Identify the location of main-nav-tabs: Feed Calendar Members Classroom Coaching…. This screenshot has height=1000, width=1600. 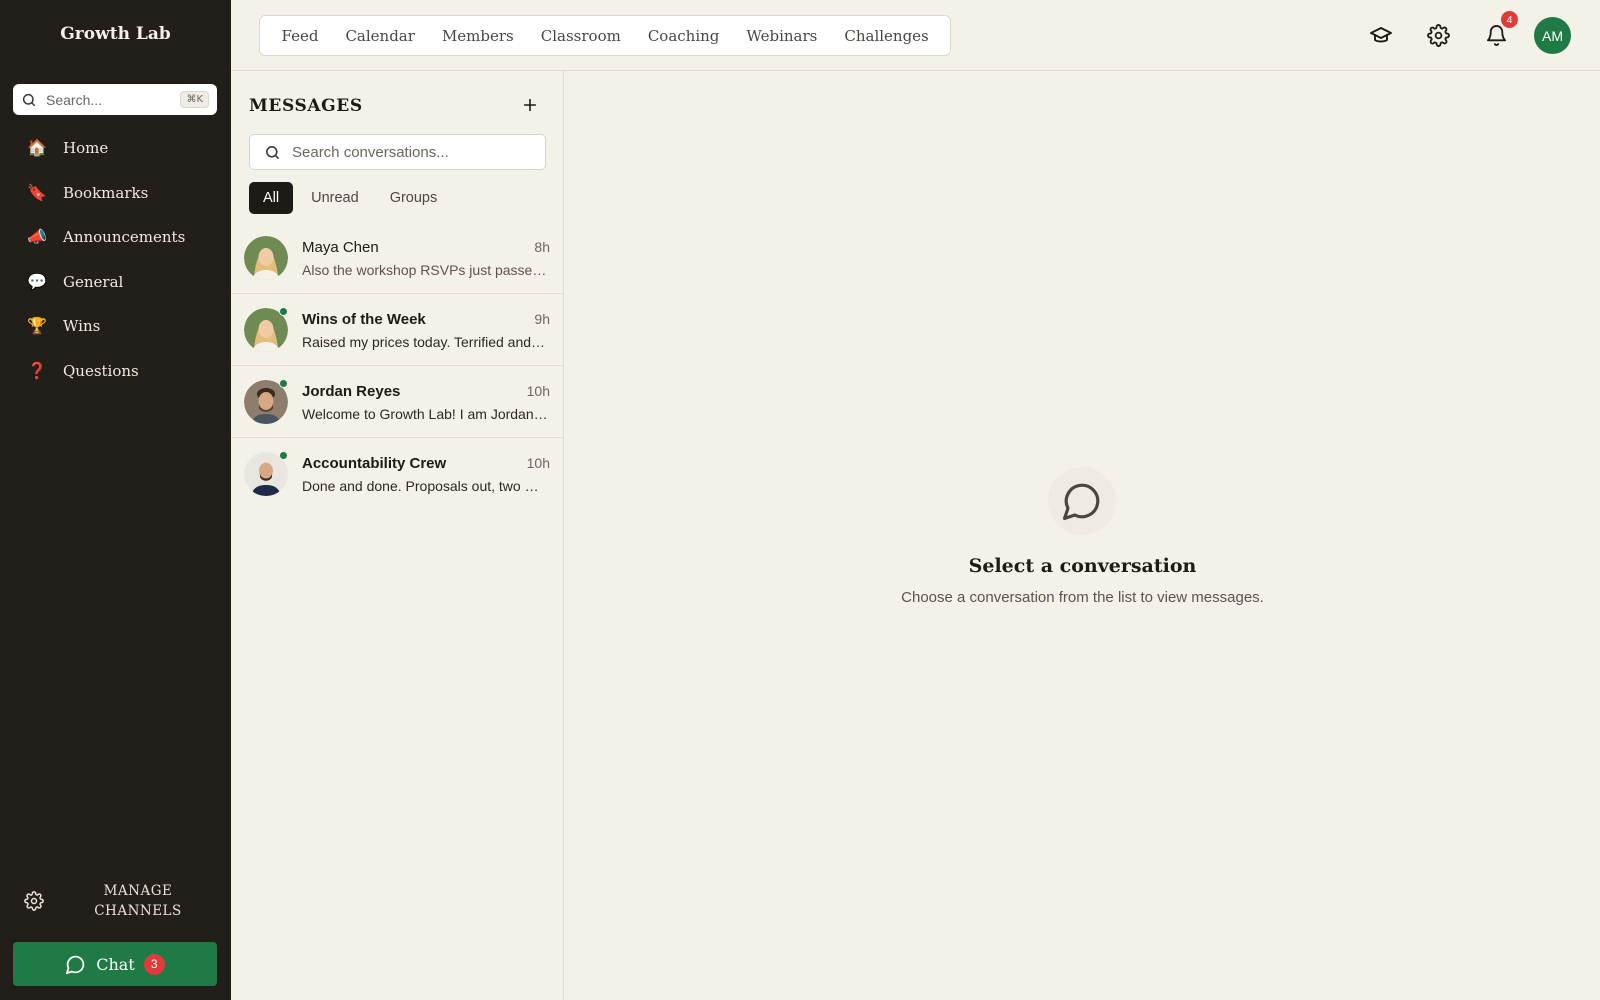
(605, 35).